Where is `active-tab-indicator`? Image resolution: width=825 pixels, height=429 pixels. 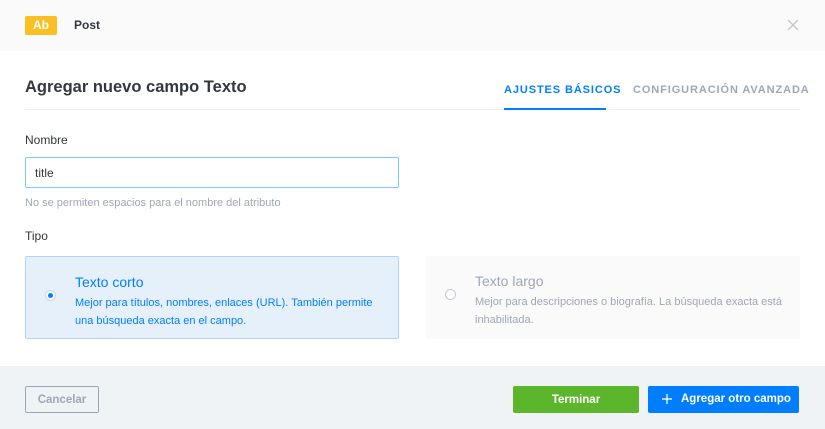
active-tab-indicator is located at coordinates (555, 109).